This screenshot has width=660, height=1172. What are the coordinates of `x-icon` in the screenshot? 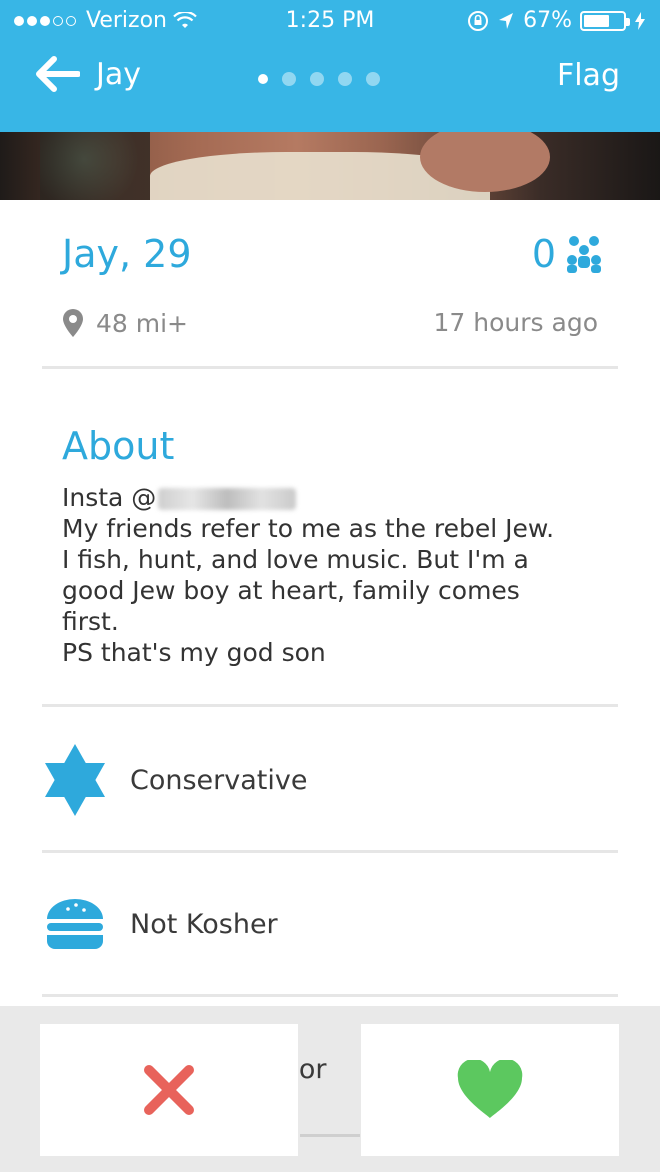 It's located at (169, 1090).